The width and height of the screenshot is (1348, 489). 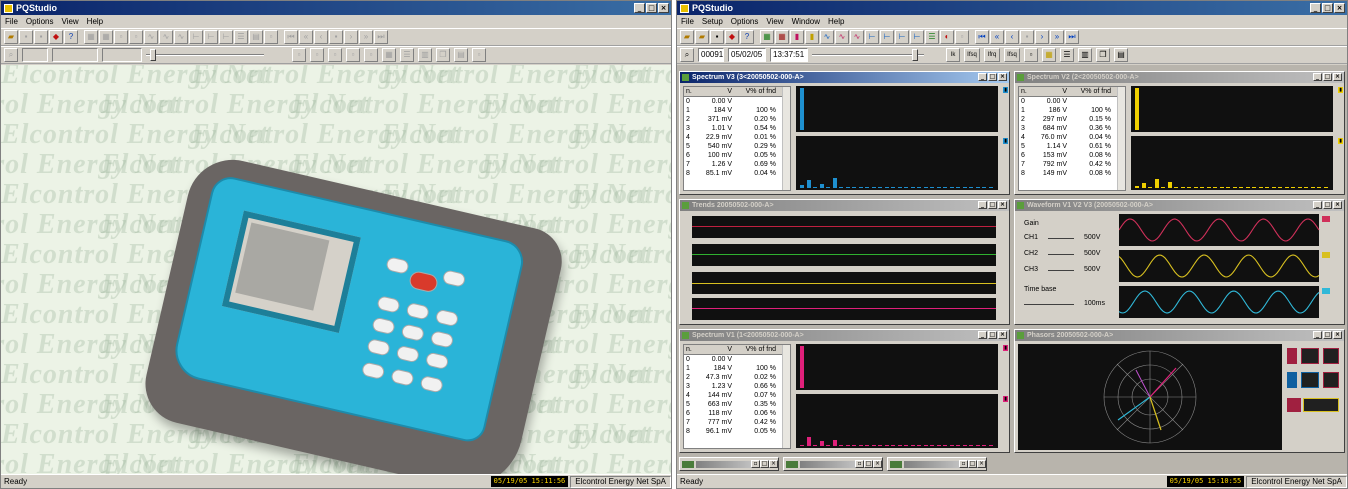 What do you see at coordinates (1072, 37) in the screenshot?
I see `last-record-icon: ⏭` at bounding box center [1072, 37].